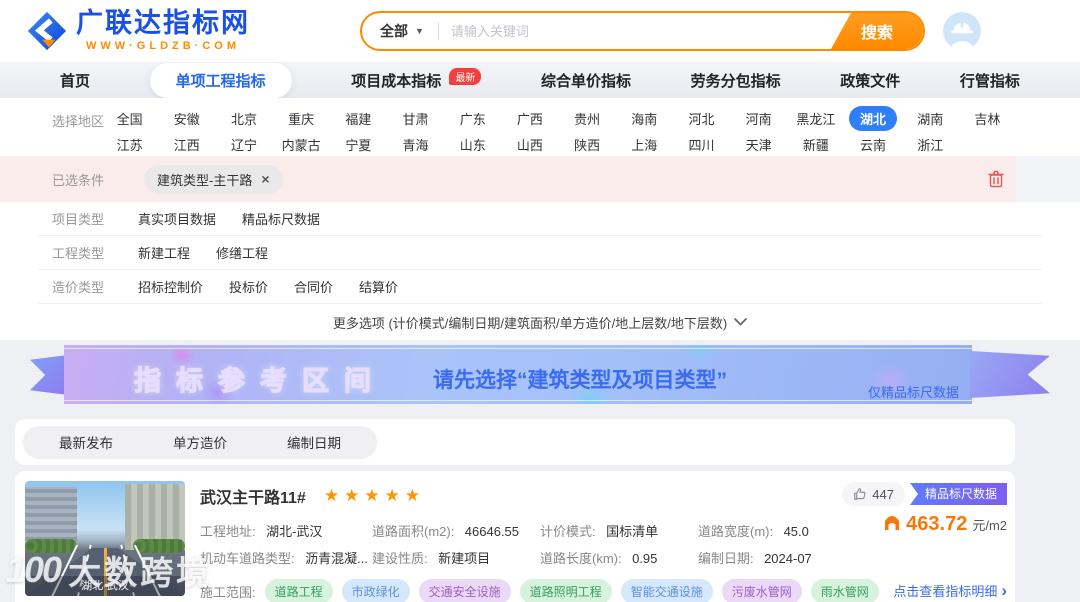  What do you see at coordinates (259, 380) in the screenshot?
I see `banner-title: 指标参考区间` at bounding box center [259, 380].